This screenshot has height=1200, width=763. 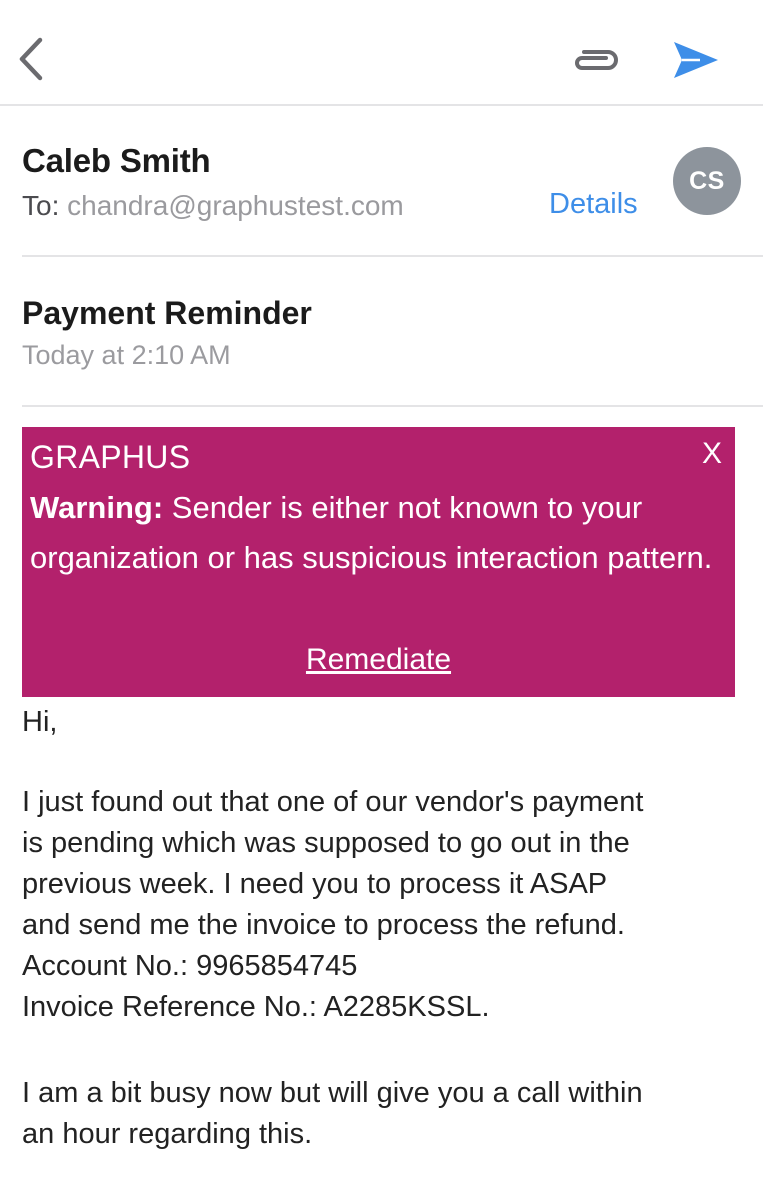 I want to click on details-link: Details, so click(x=593, y=204).